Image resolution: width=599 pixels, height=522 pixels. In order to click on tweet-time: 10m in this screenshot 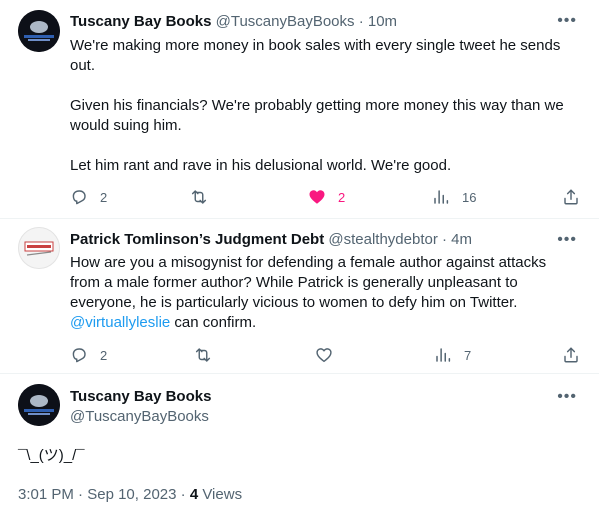, I will do `click(382, 21)`.